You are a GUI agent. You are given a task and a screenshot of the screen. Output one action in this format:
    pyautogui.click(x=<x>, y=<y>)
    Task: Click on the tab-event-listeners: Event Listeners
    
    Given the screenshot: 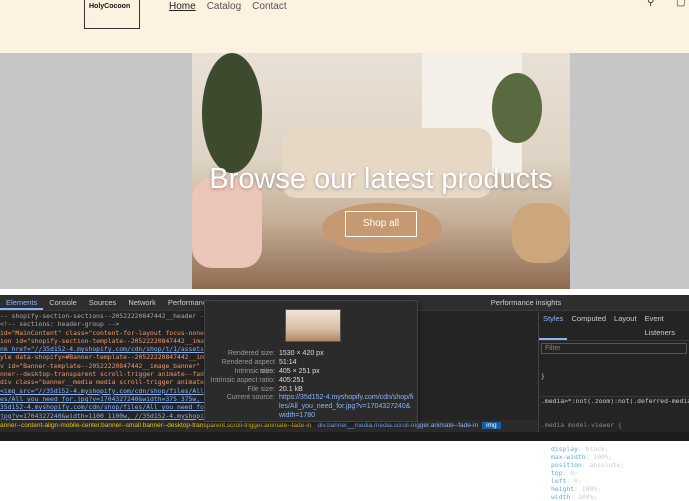 What is the action you would take?
    pyautogui.click(x=665, y=326)
    